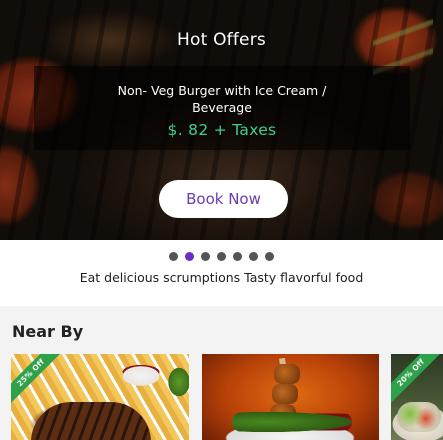 This screenshot has width=443, height=440. Describe the element at coordinates (222, 130) in the screenshot. I see `offer-price: $. 82 + Taxes` at that location.